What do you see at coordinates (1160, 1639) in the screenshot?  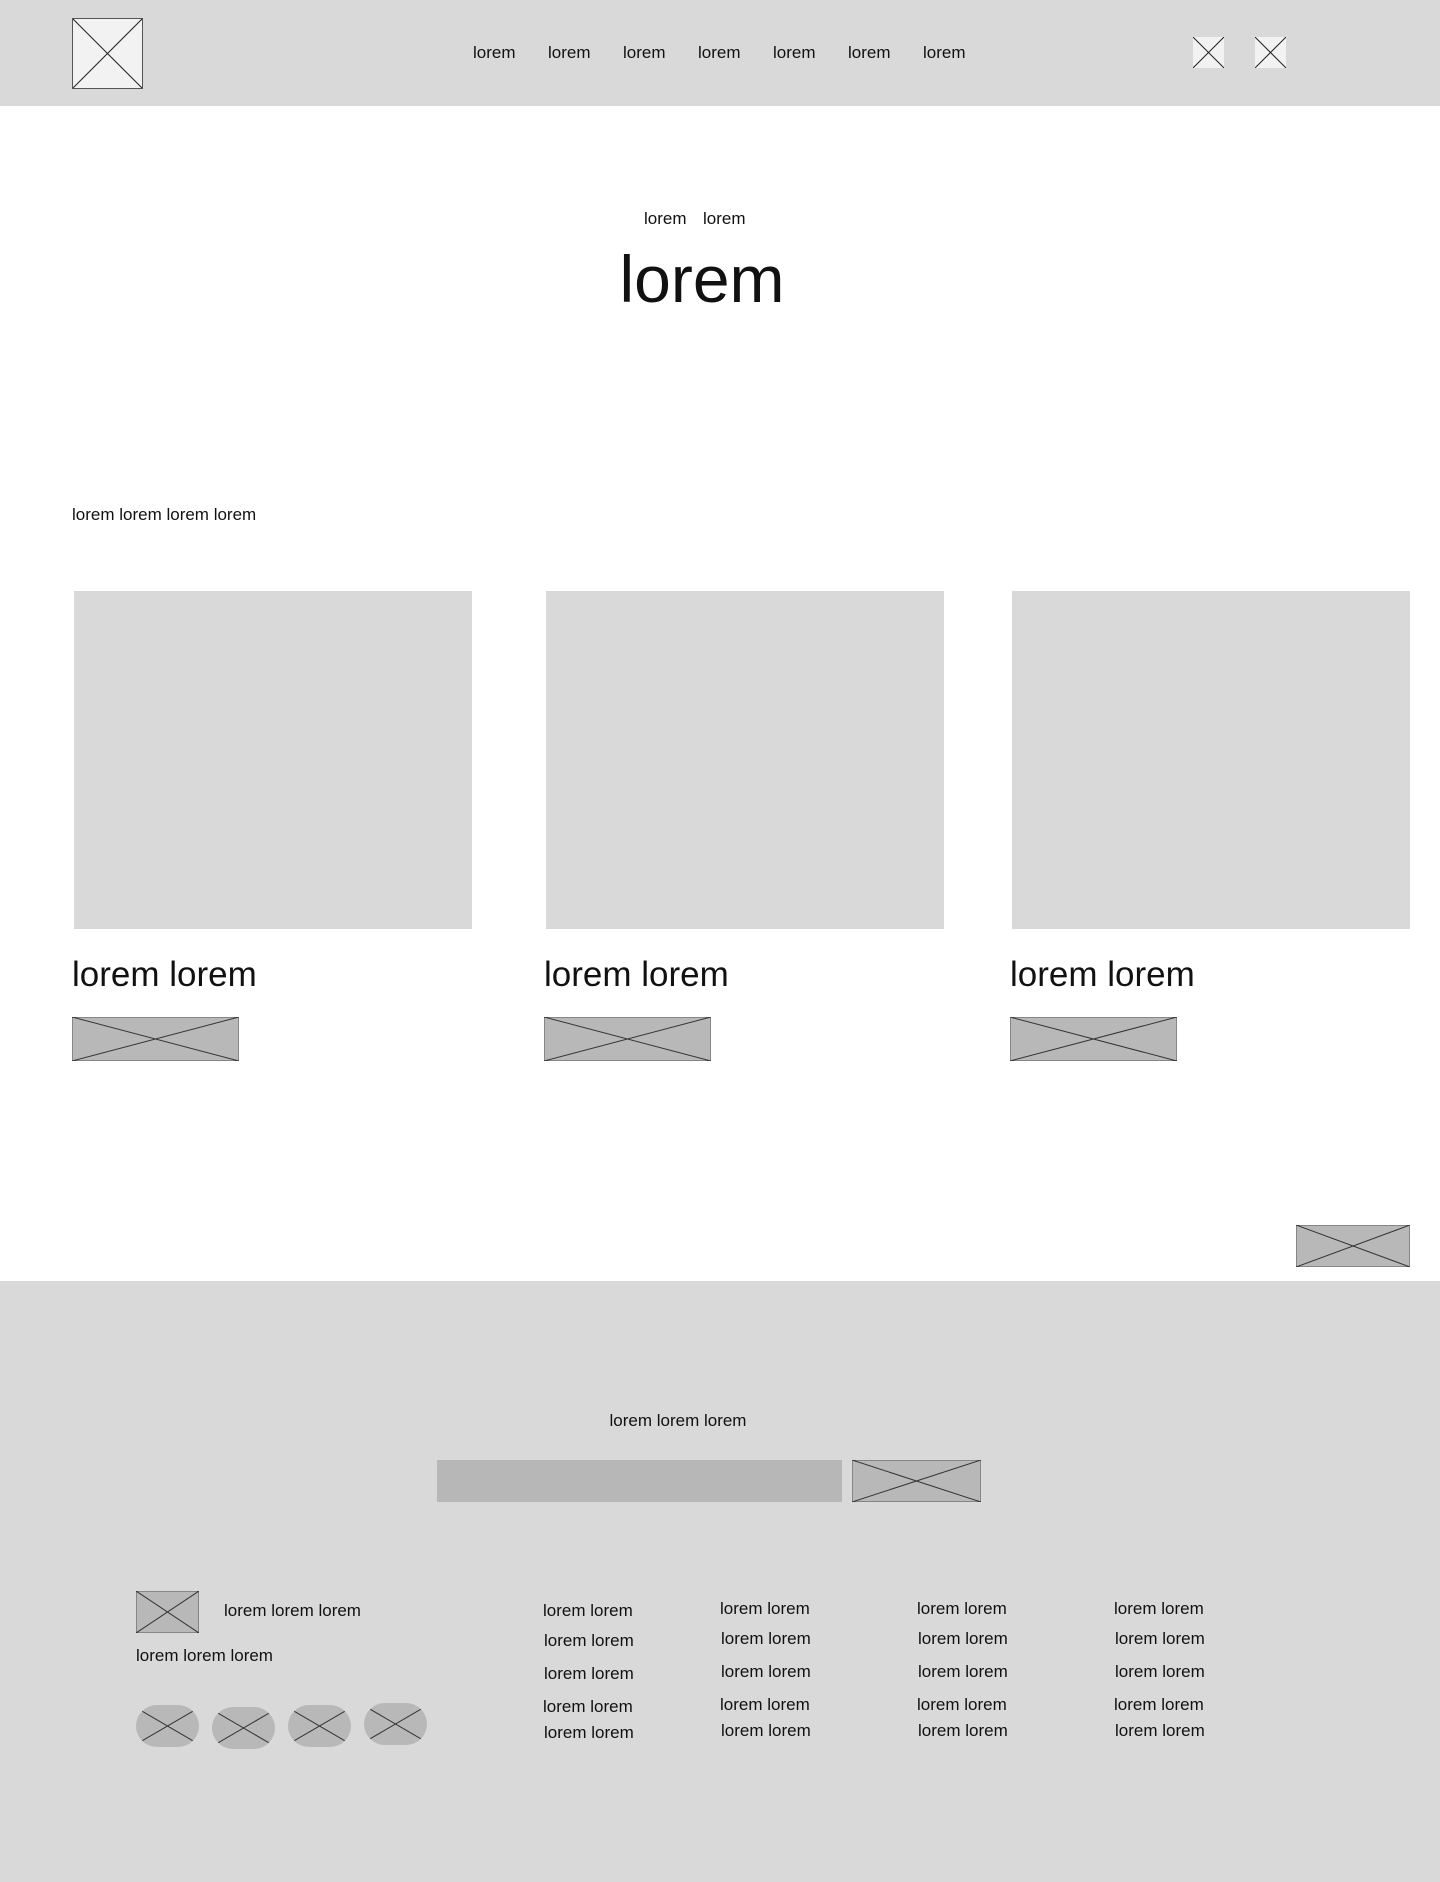 I see `footer-col-4-link-2: lorem lorem` at bounding box center [1160, 1639].